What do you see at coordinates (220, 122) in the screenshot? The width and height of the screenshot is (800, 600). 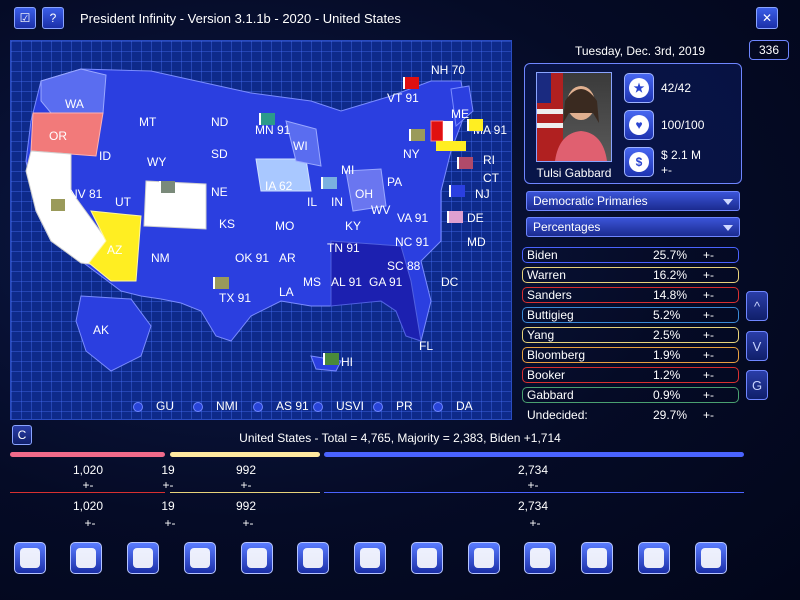 I see `state-label-nd: ND` at bounding box center [220, 122].